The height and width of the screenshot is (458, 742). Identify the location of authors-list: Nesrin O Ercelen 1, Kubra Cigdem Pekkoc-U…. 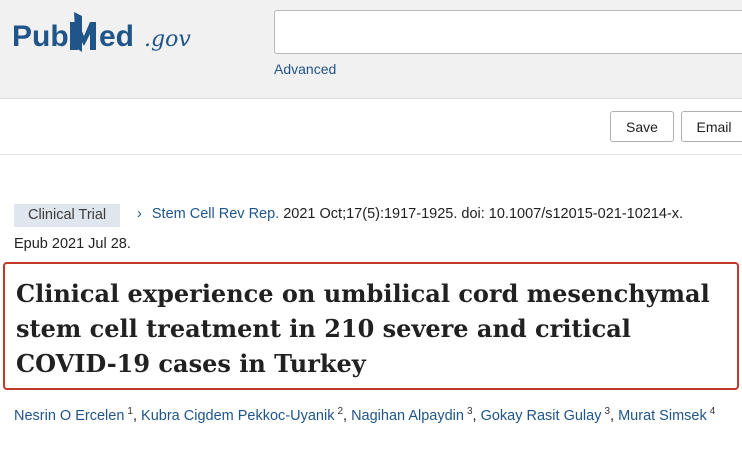
(365, 415).